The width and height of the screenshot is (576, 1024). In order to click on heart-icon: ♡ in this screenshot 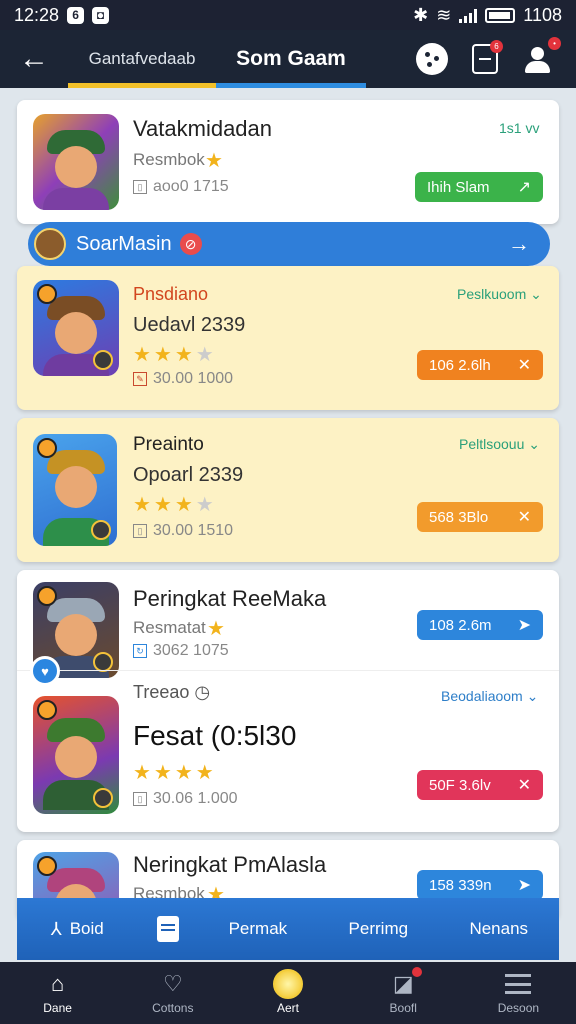, I will do `click(172, 983)`.